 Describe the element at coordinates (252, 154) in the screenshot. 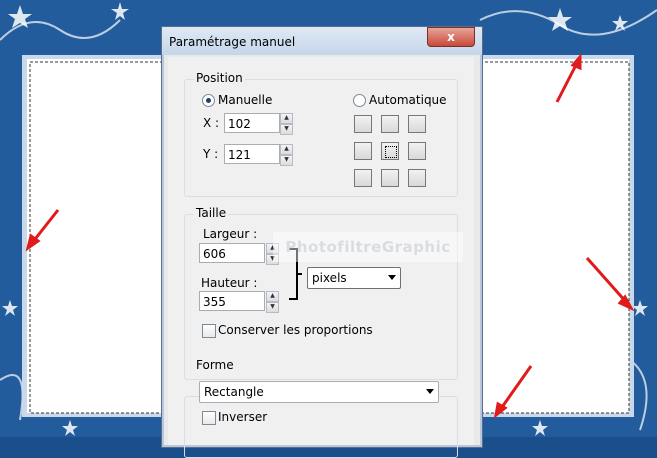

I see `y-input: 121` at that location.